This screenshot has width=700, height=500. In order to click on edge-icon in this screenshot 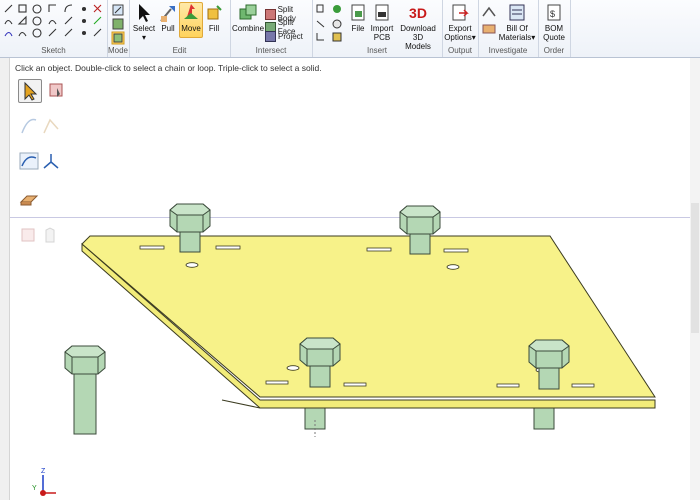, I will do `click(51, 126)`.